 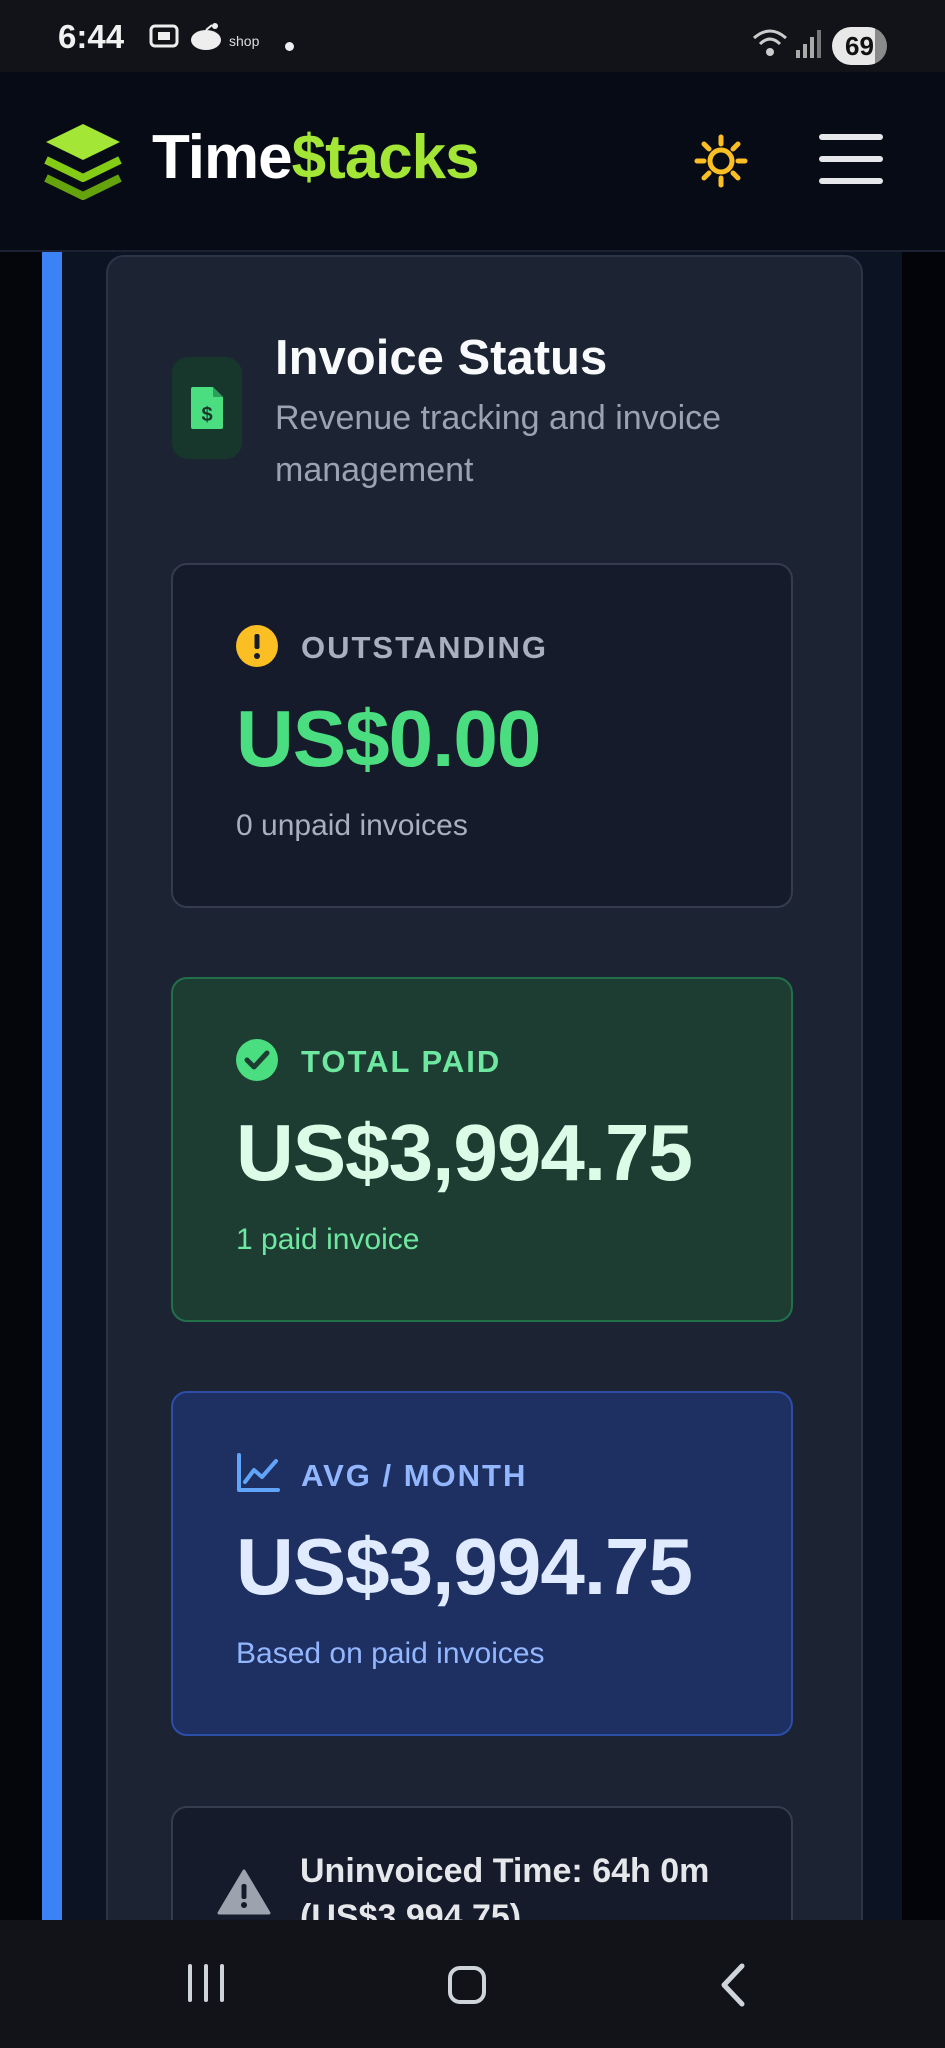 What do you see at coordinates (464, 1152) in the screenshot?
I see `total-paid-value: US$3,994.75` at bounding box center [464, 1152].